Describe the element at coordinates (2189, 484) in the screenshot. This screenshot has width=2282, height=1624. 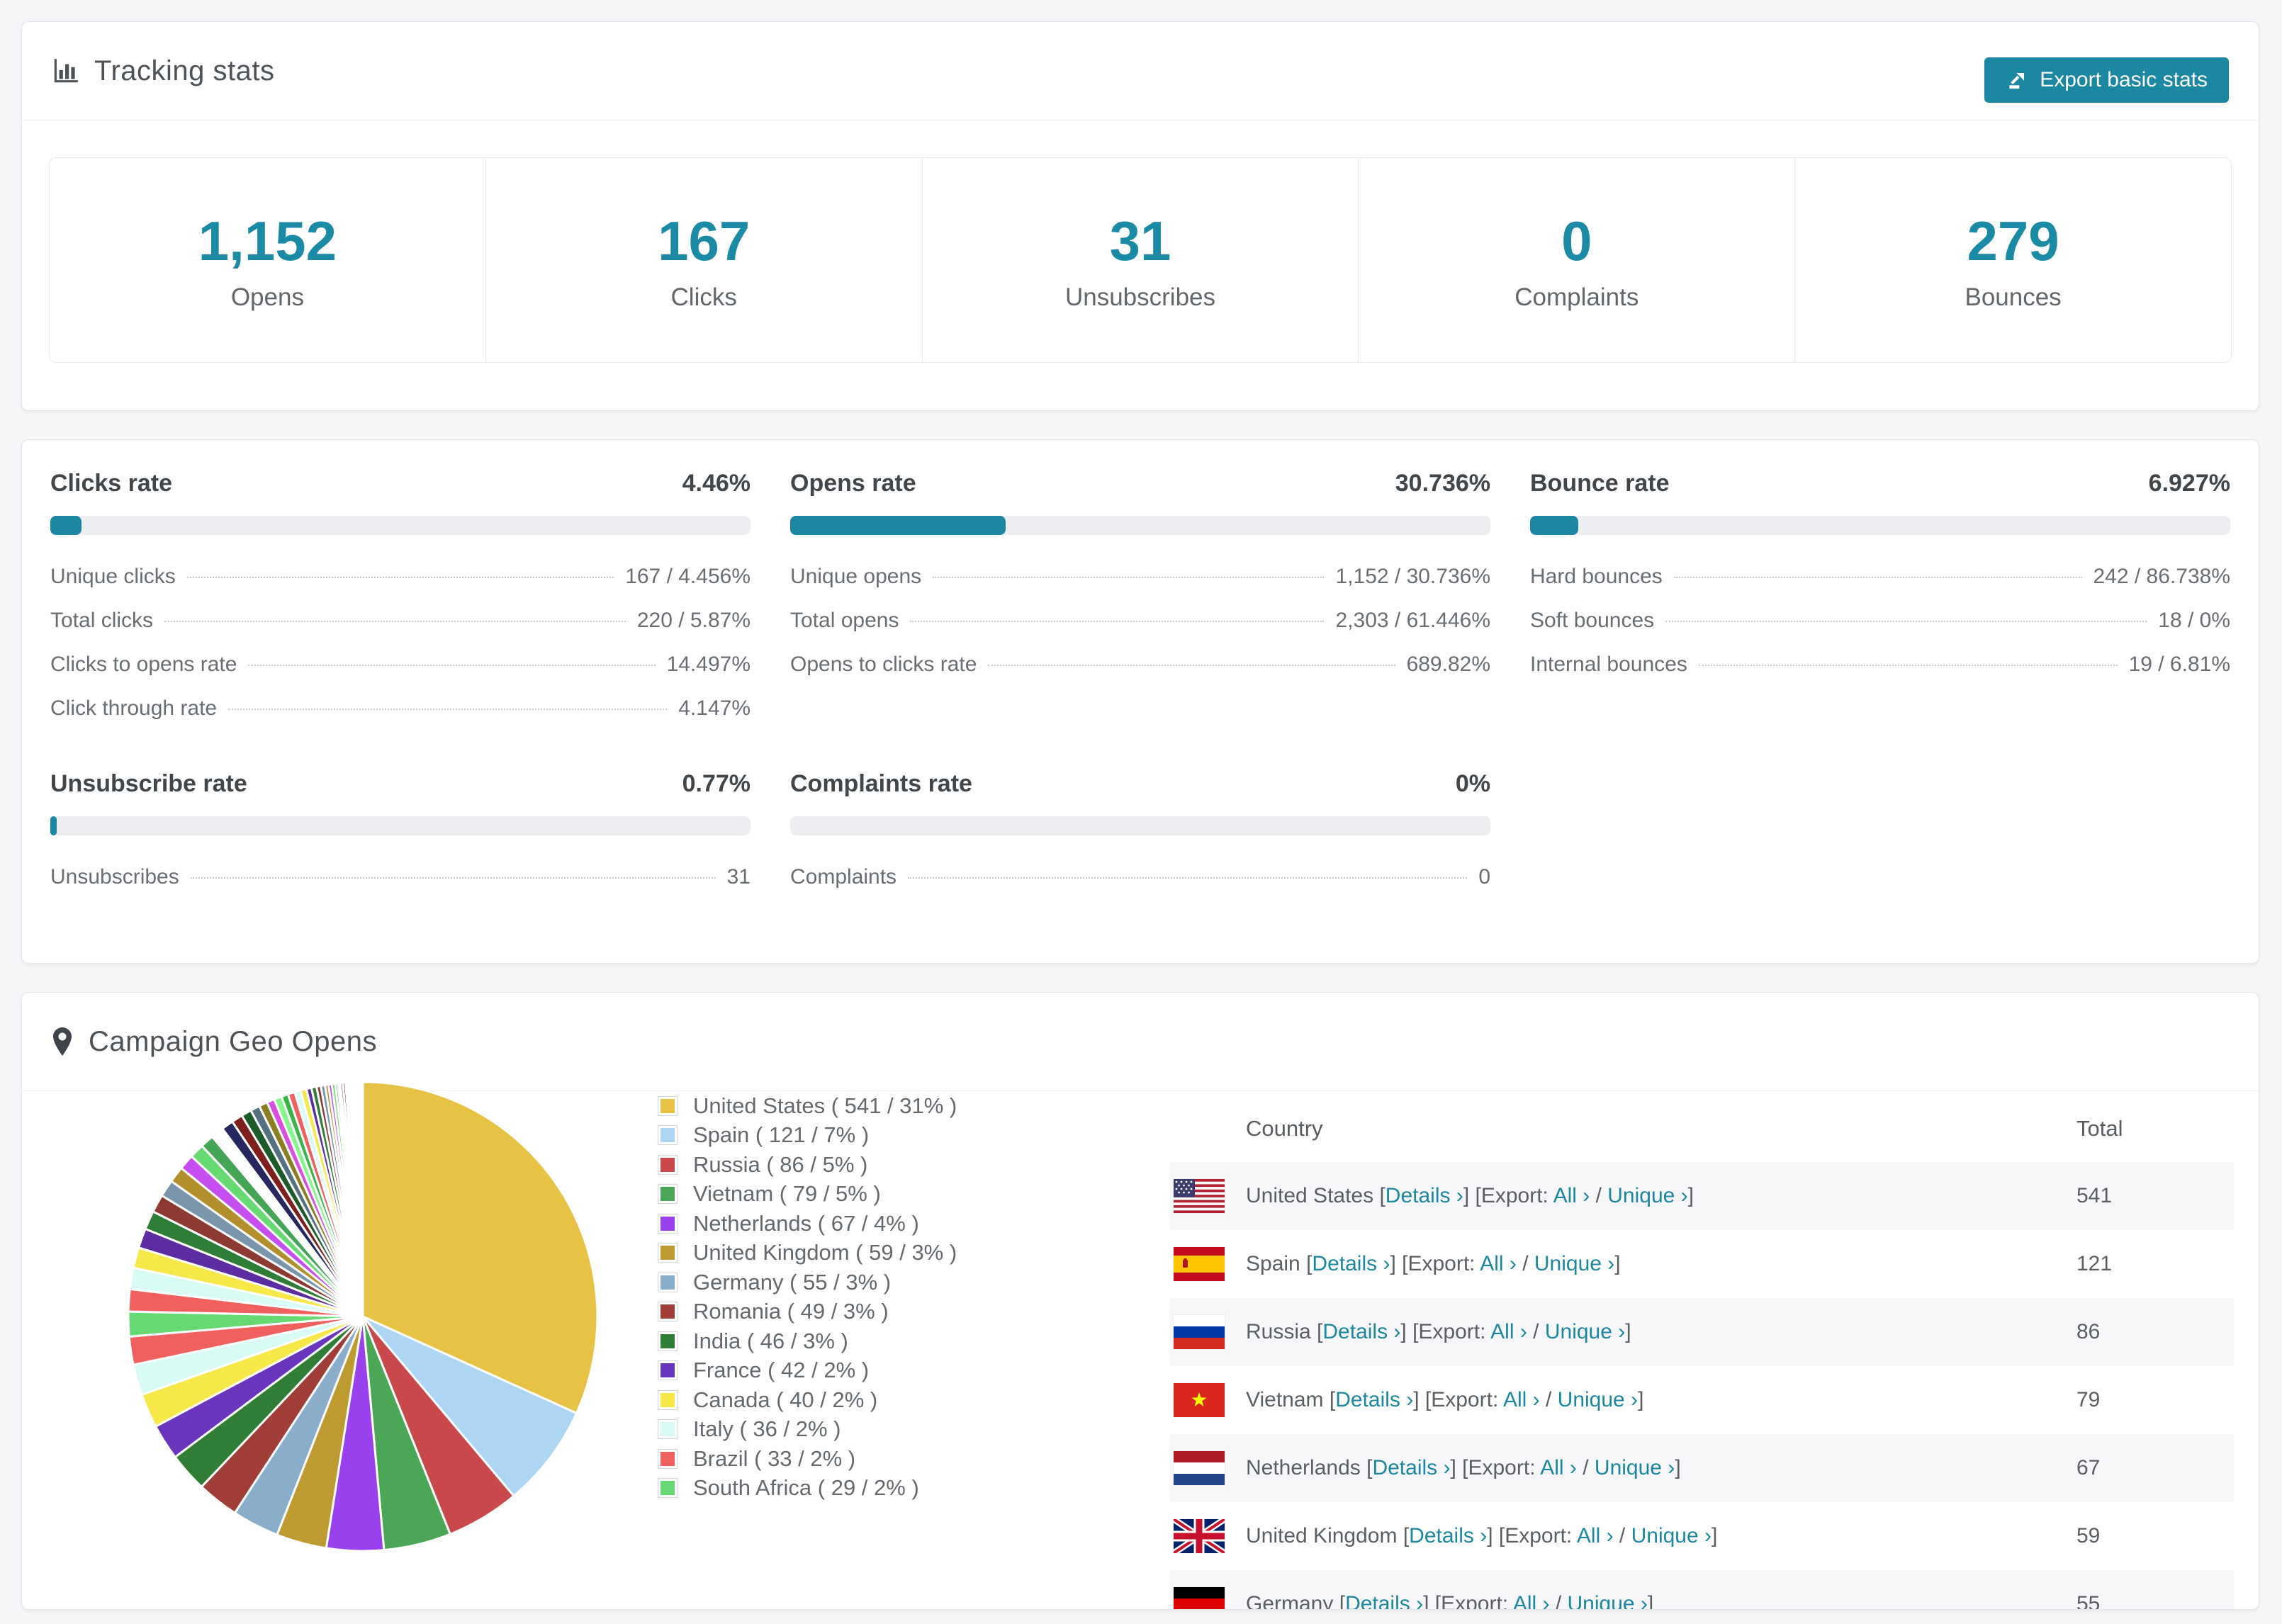
I see `rate-value: 6.927%` at that location.